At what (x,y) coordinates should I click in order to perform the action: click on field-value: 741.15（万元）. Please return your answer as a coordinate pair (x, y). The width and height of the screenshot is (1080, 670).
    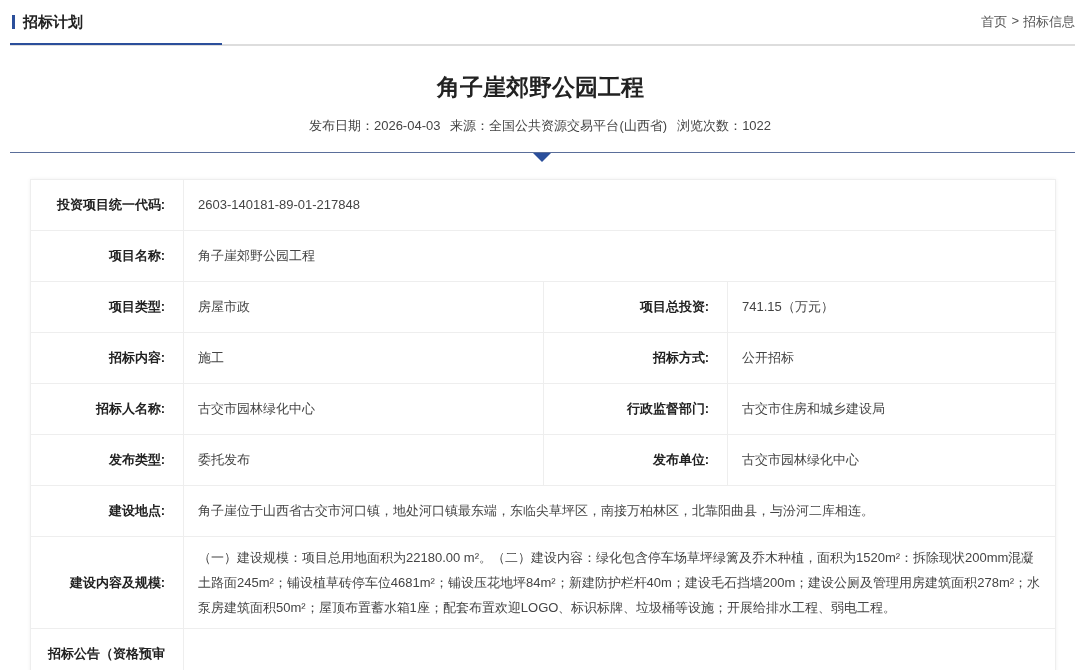
    Looking at the image, I should click on (788, 307).